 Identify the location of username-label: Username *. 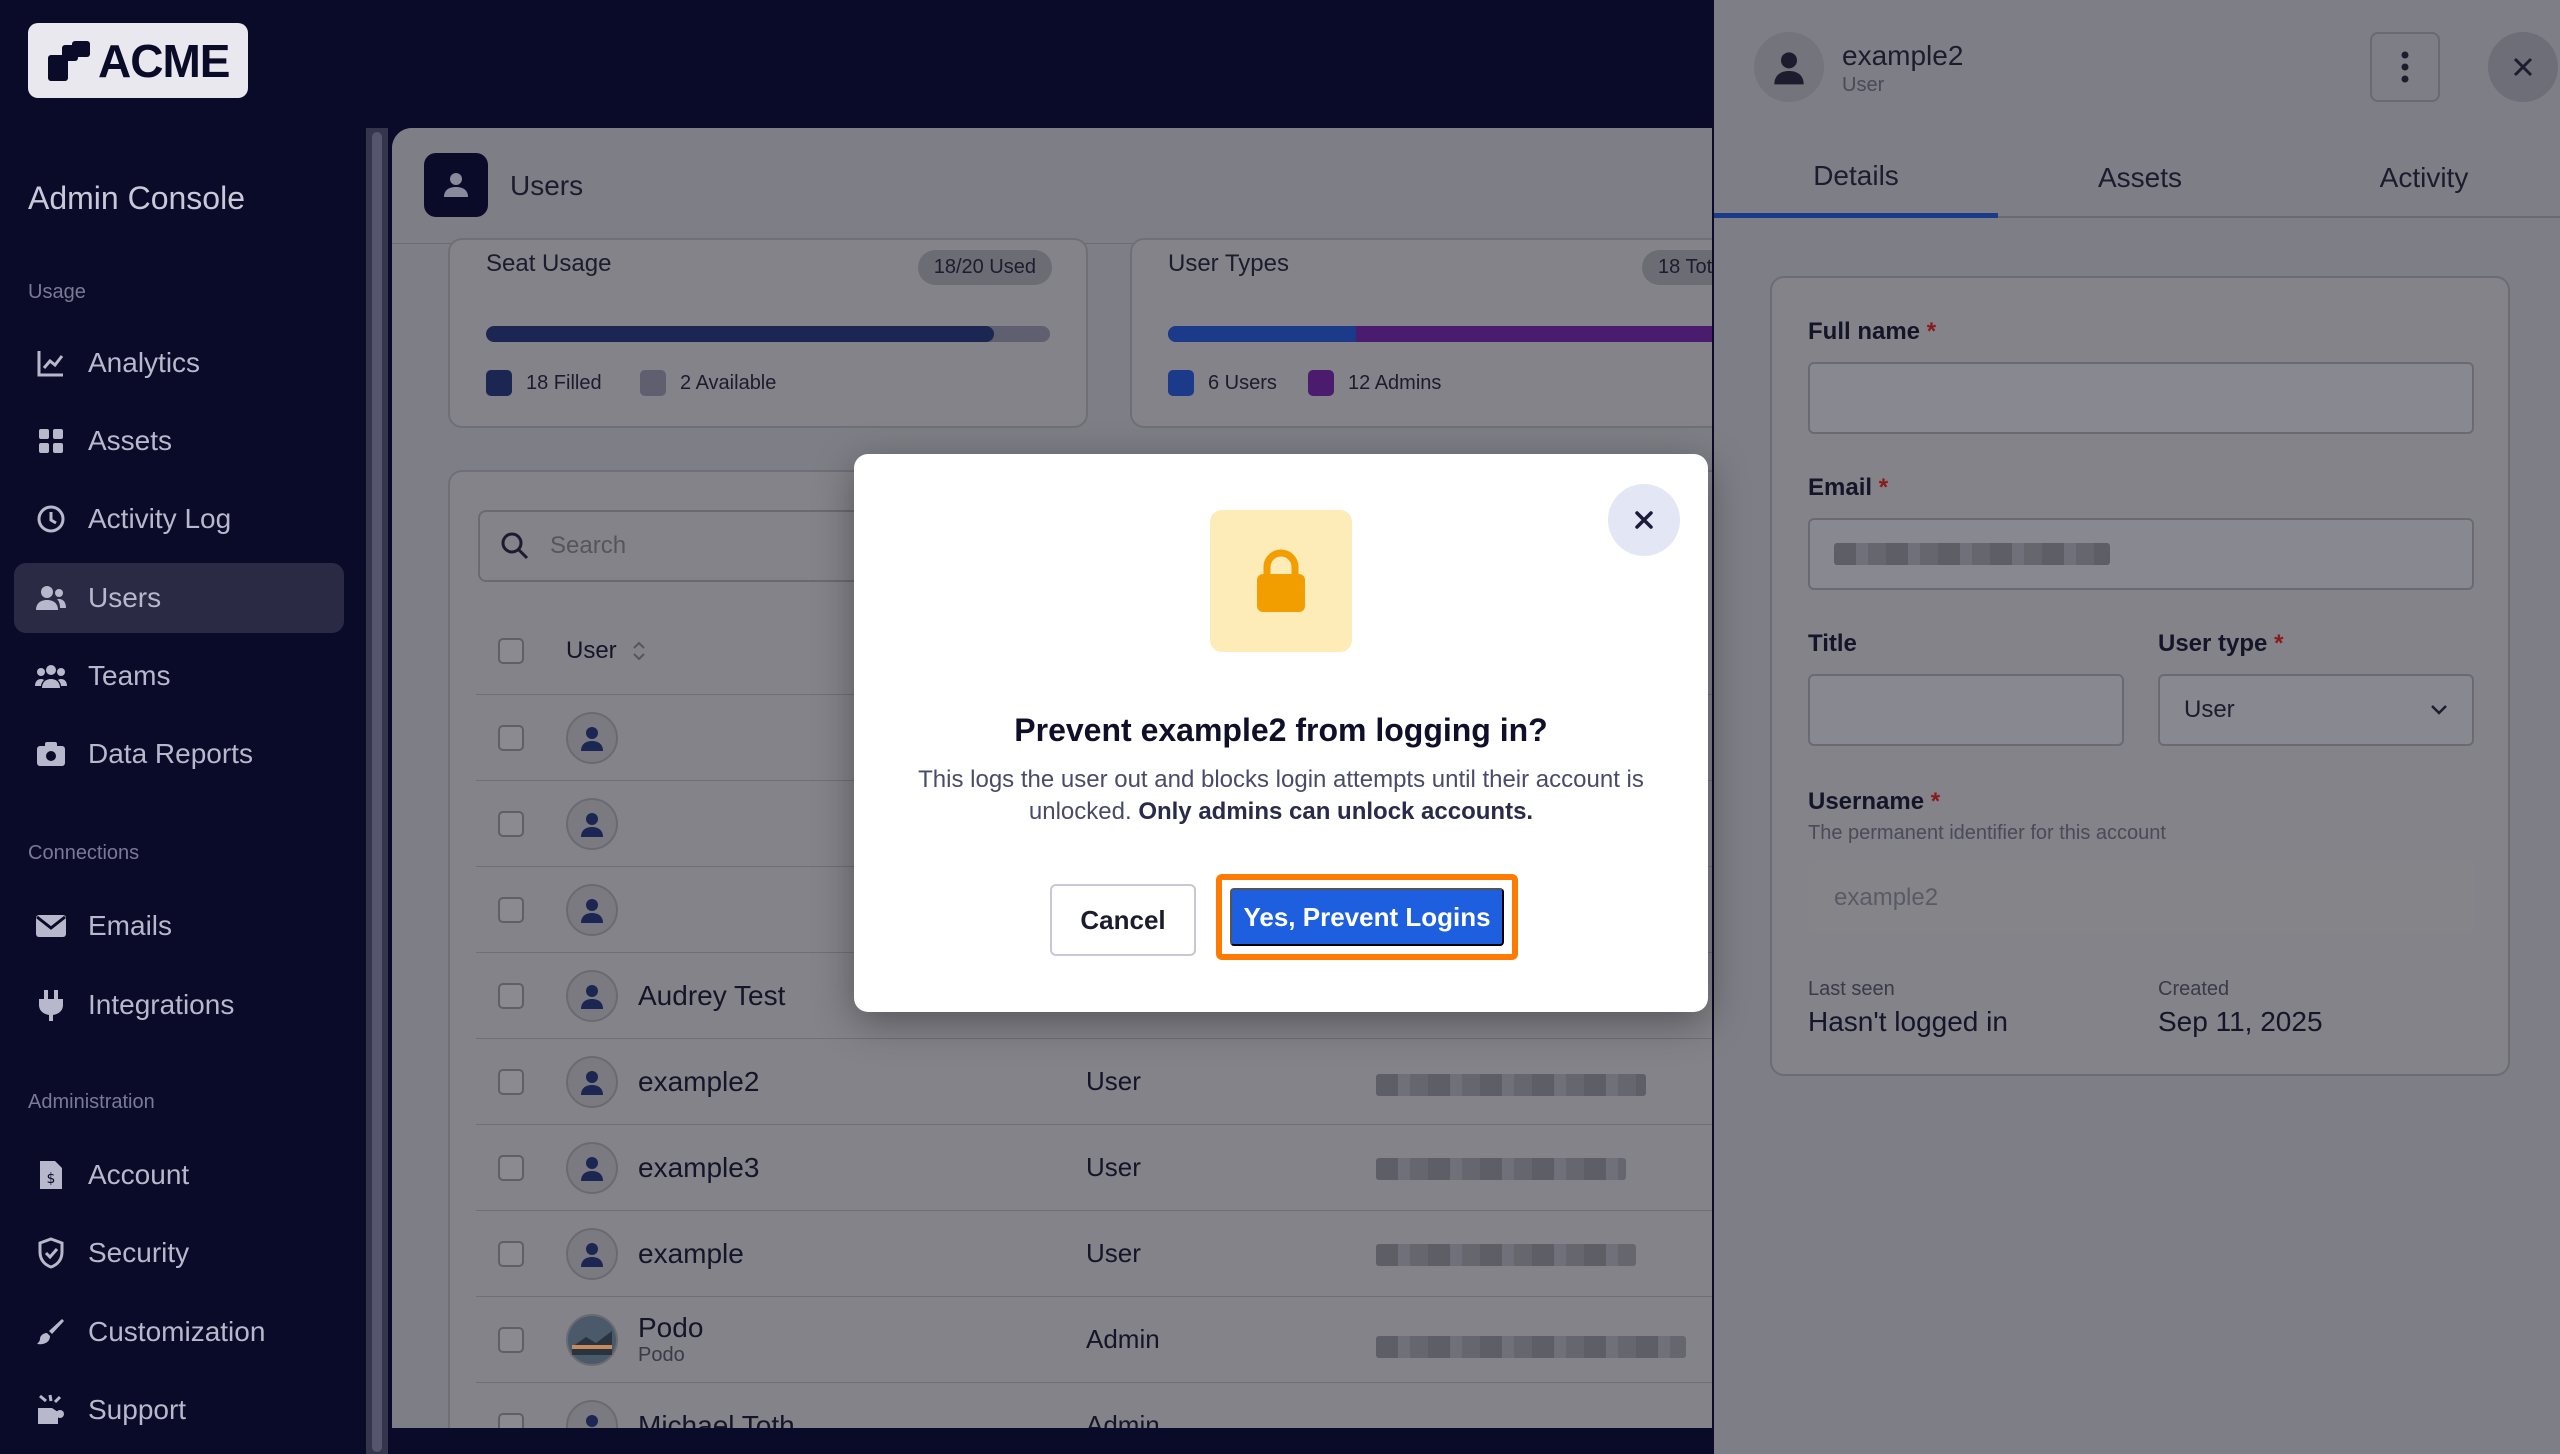
(1874, 801).